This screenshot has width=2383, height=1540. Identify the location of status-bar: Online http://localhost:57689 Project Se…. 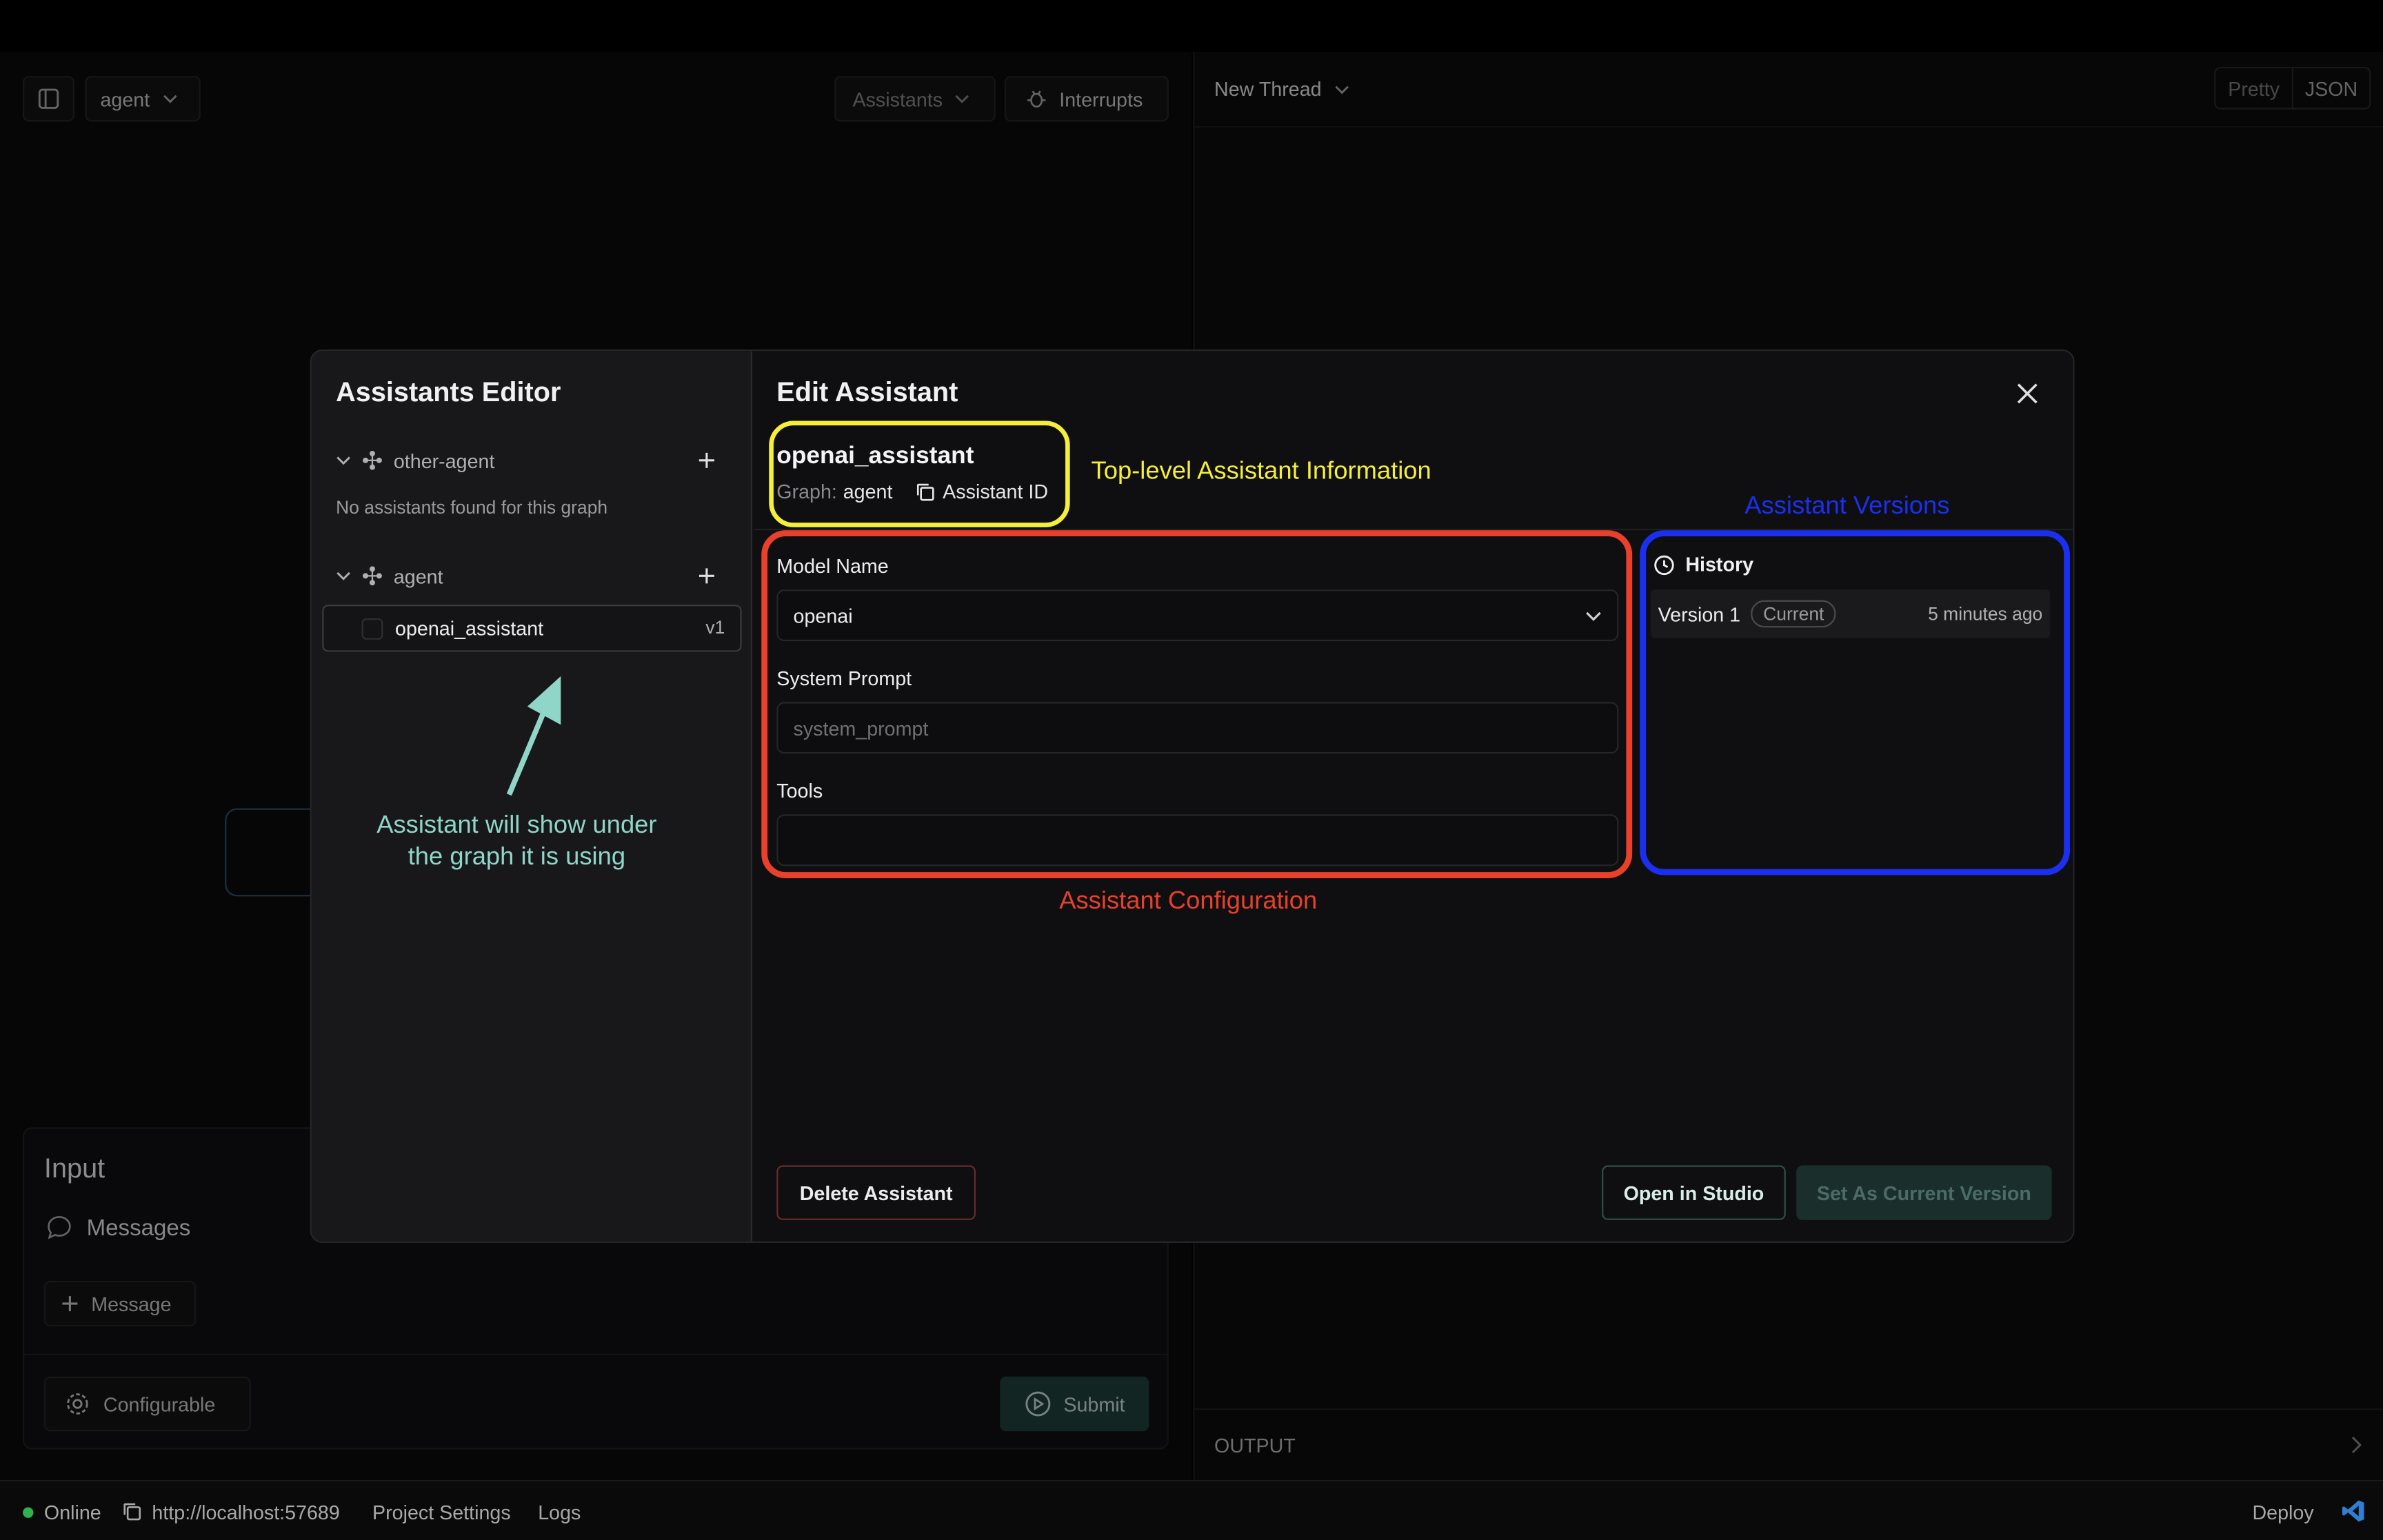
(1191, 1510).